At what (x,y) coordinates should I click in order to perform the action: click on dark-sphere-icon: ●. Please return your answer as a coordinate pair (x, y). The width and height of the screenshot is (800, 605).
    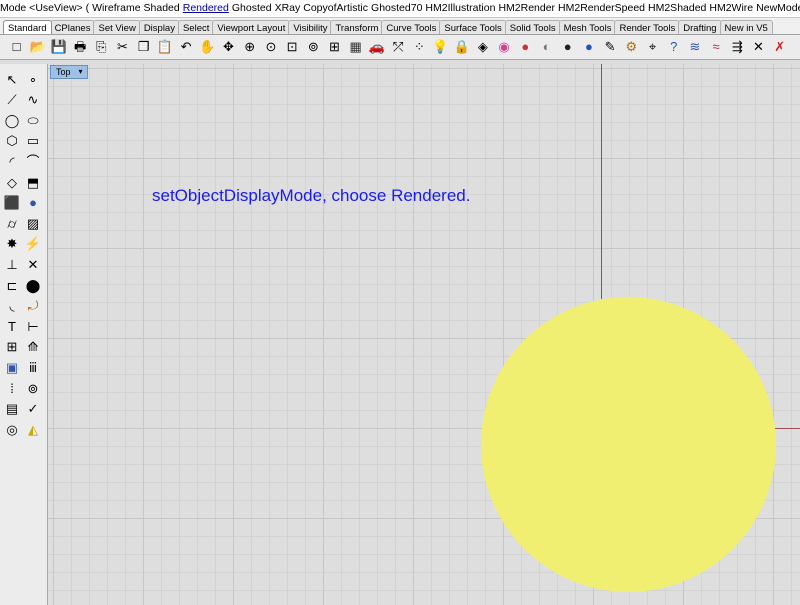
    Looking at the image, I should click on (567, 46).